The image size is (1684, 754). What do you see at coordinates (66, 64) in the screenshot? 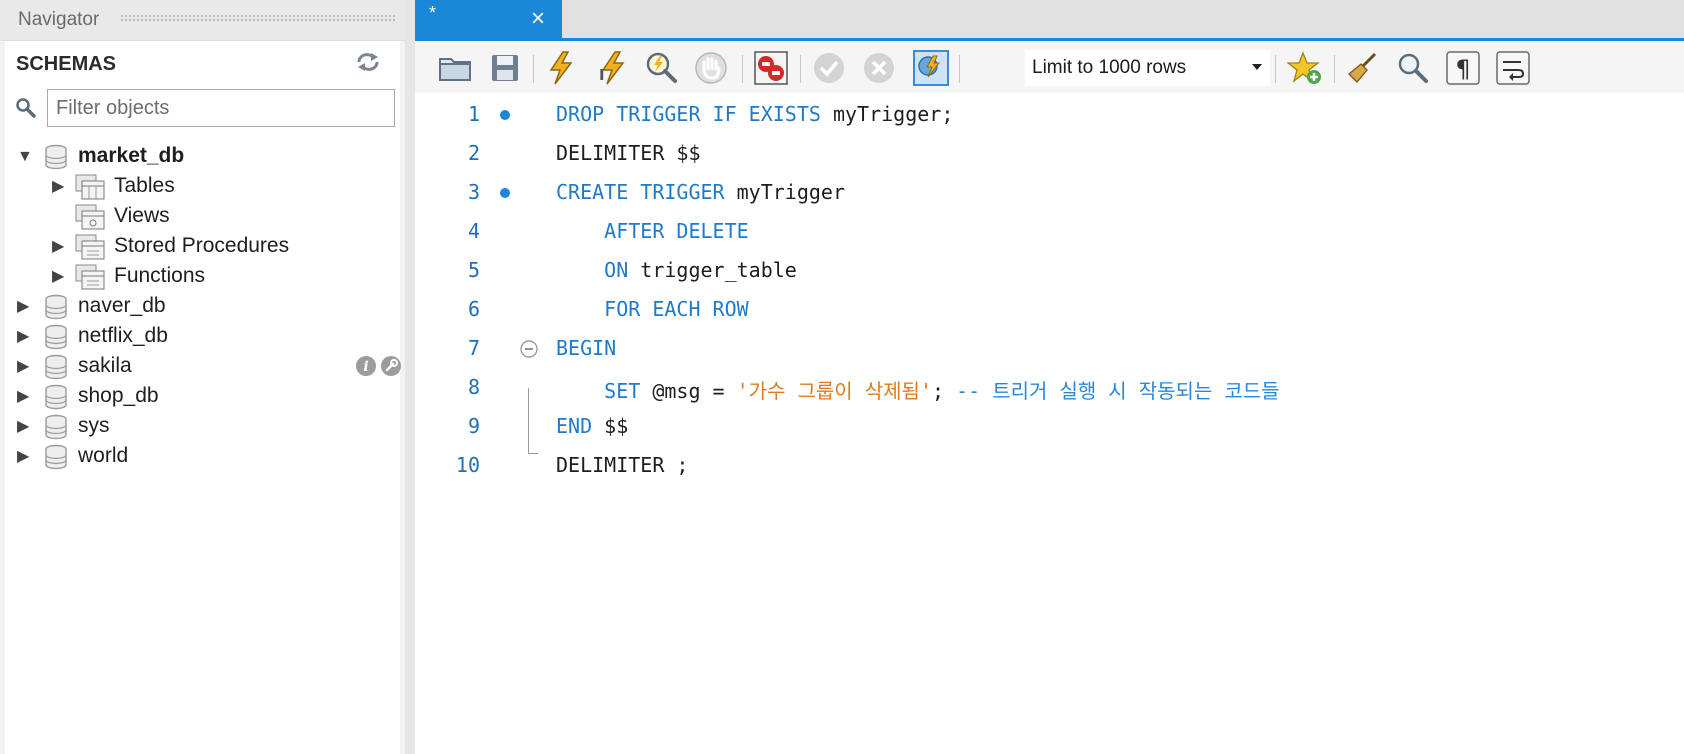
I see `schemas-label: SCHEMAS` at bounding box center [66, 64].